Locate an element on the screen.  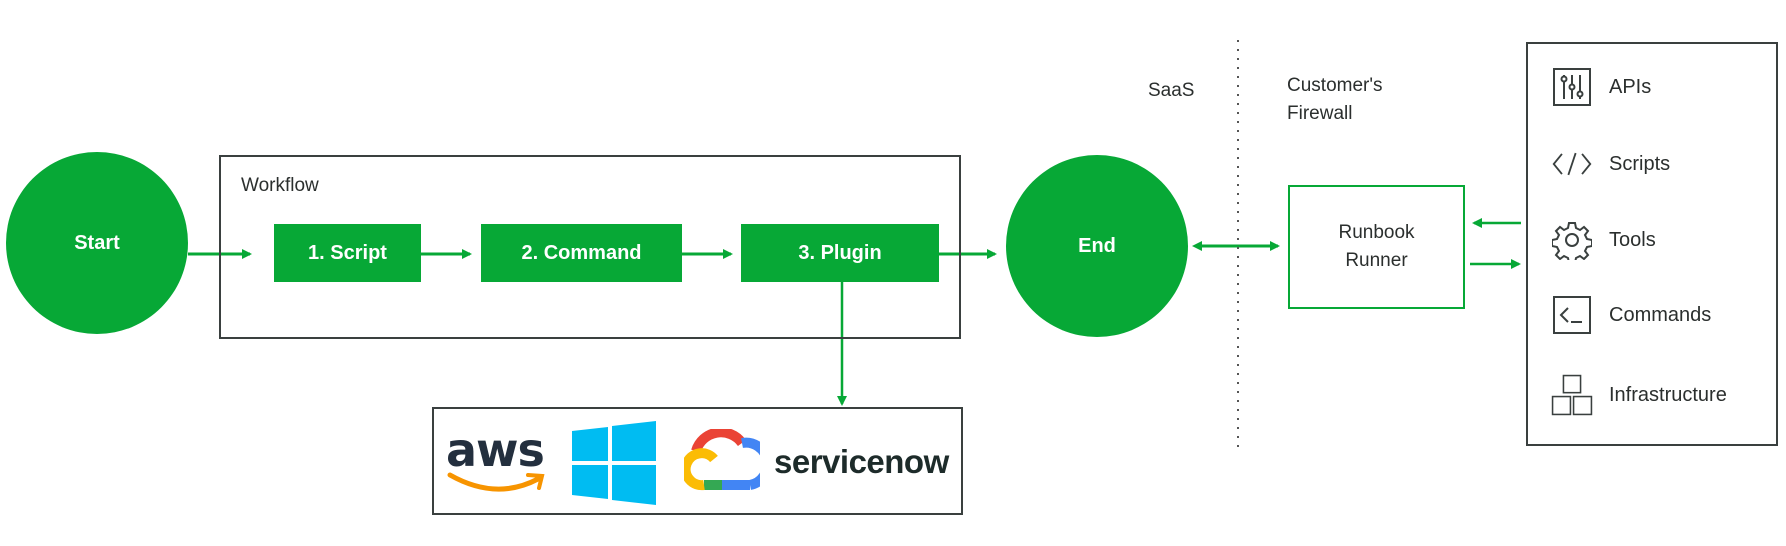
resource-commands: Commands is located at coordinates (1631, 315).